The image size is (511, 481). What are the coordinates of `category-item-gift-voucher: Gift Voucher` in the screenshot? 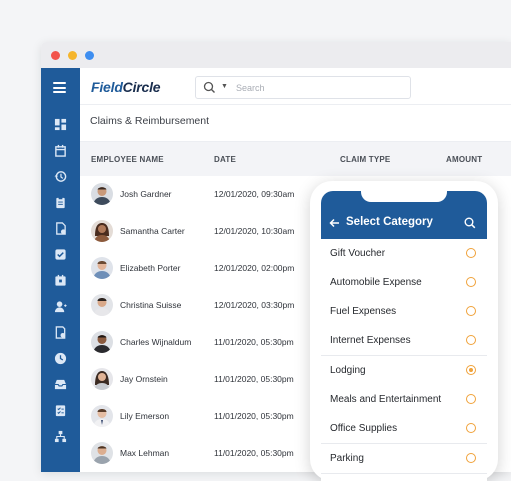 It's located at (404, 254).